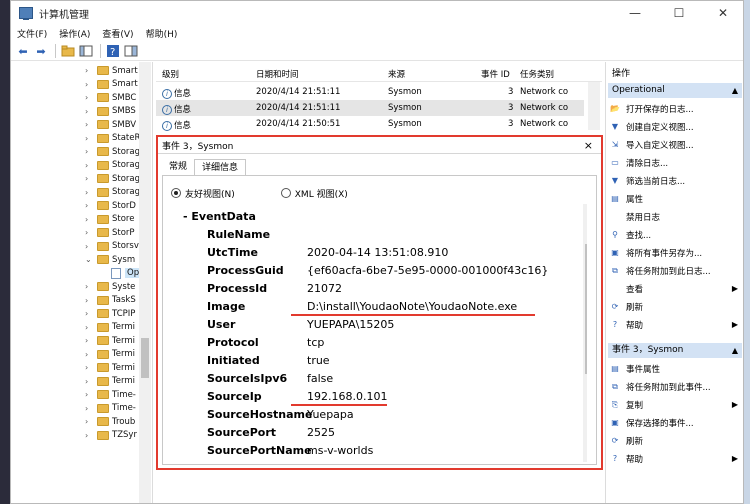 The image size is (750, 504). What do you see at coordinates (81, 98) in the screenshot?
I see `tree-item: › SMBC` at bounding box center [81, 98].